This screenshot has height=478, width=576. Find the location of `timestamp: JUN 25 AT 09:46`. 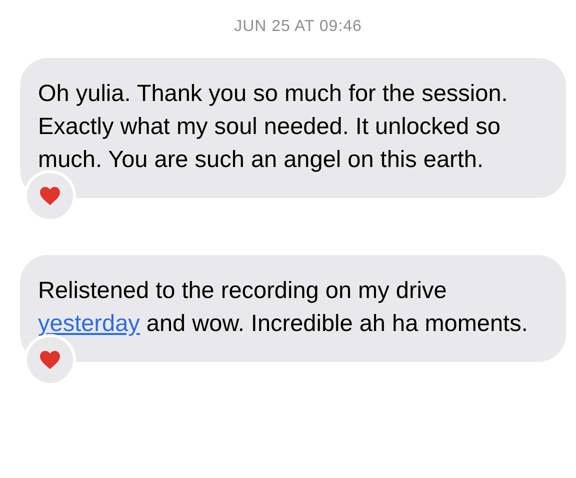

timestamp: JUN 25 AT 09:46 is located at coordinates (298, 27).